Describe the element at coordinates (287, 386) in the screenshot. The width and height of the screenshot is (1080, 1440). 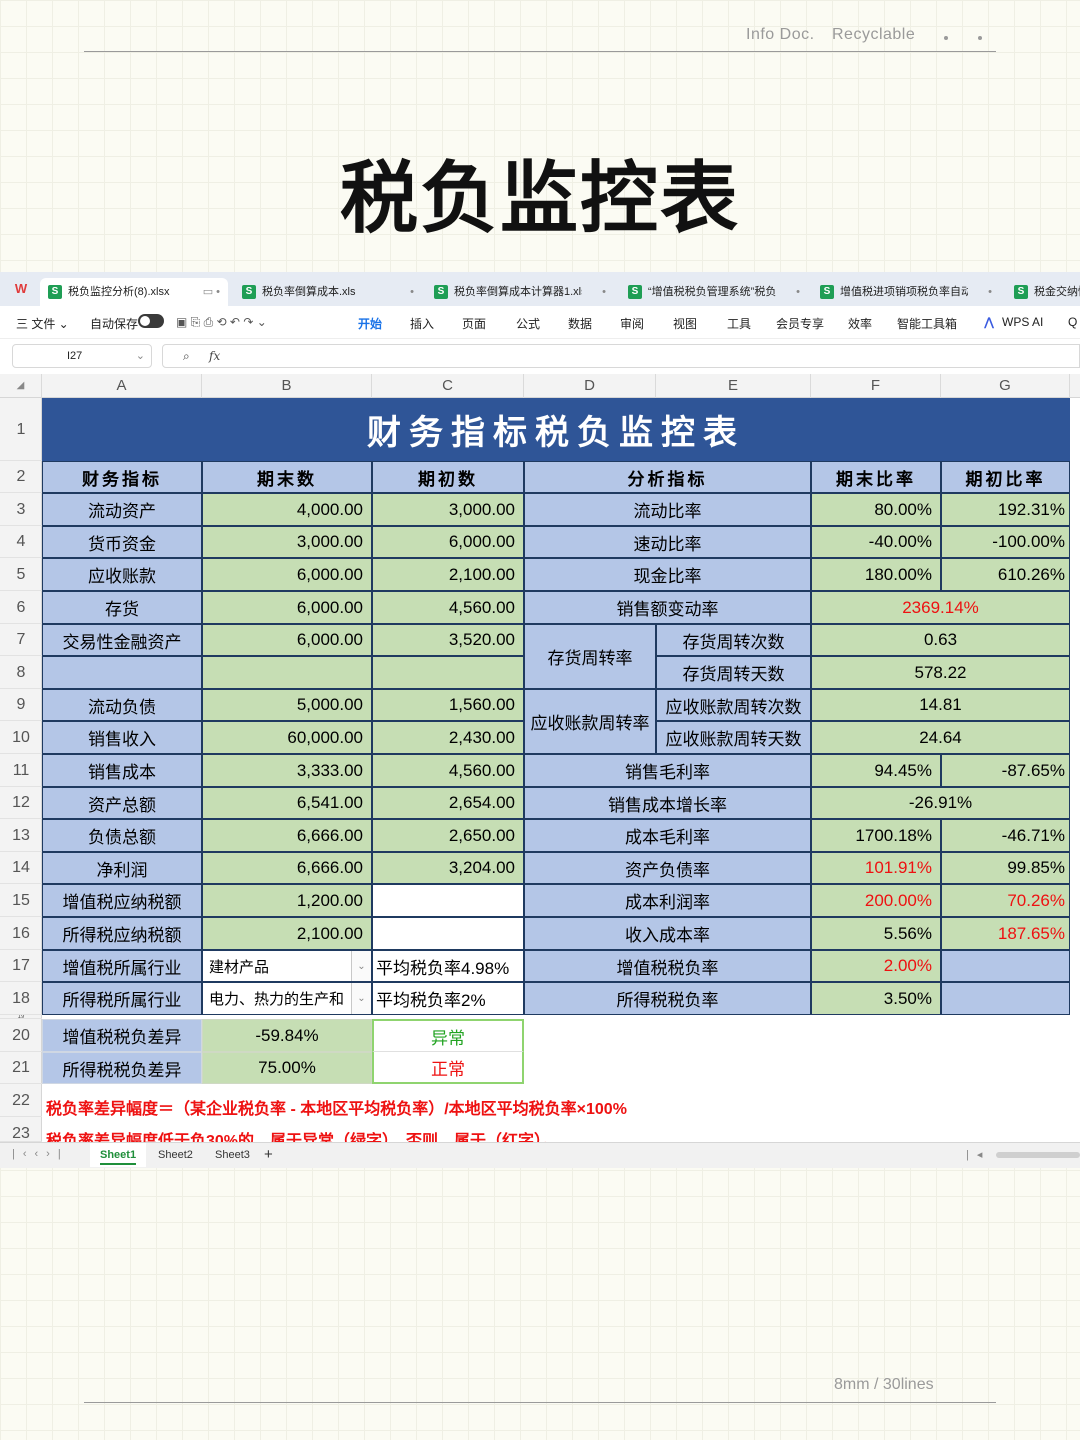
I see `column-header: B` at that location.